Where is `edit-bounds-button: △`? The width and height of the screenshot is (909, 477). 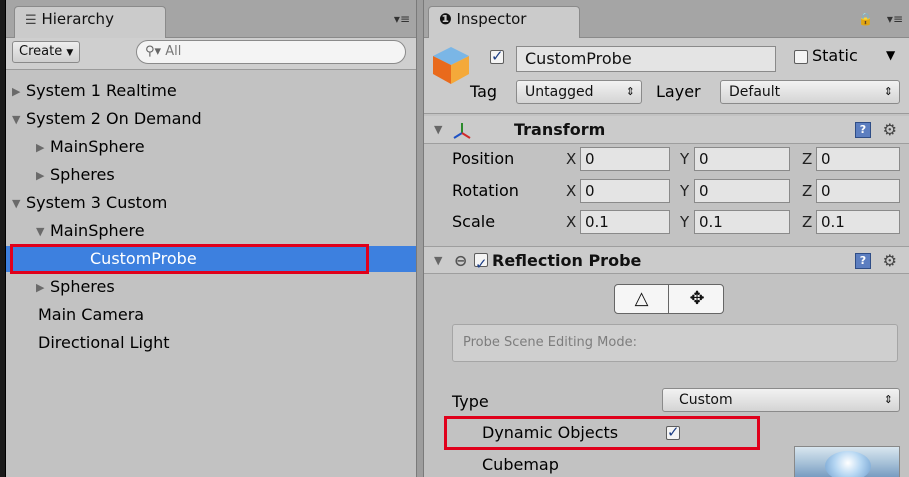
edit-bounds-button: △ is located at coordinates (642, 299).